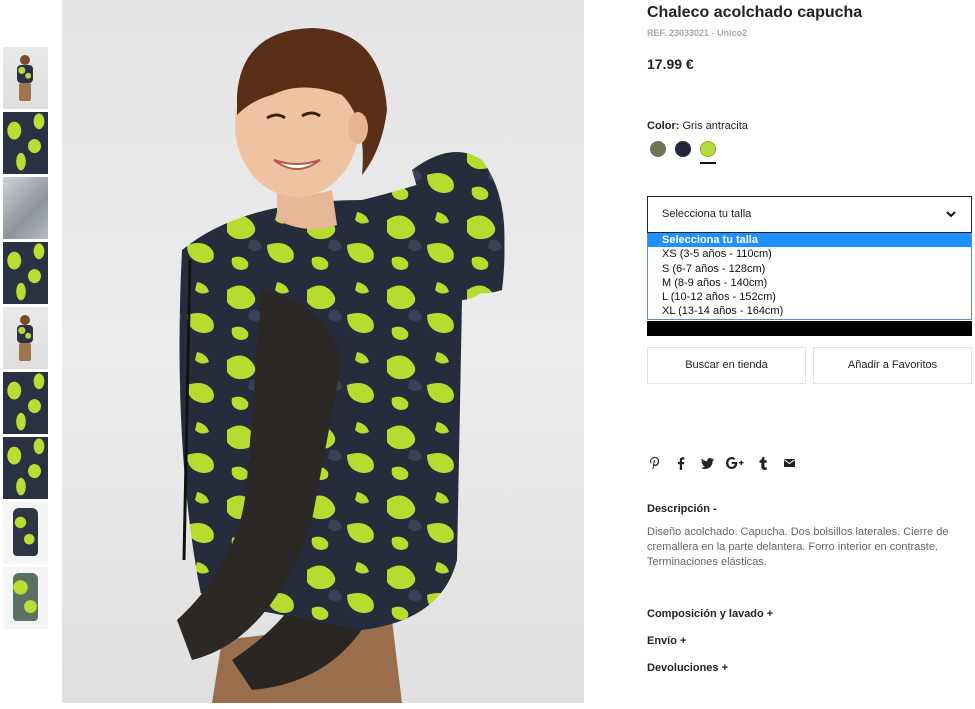 This screenshot has height=709, width=975. Describe the element at coordinates (789, 463) in the screenshot. I see `email-icon` at that location.